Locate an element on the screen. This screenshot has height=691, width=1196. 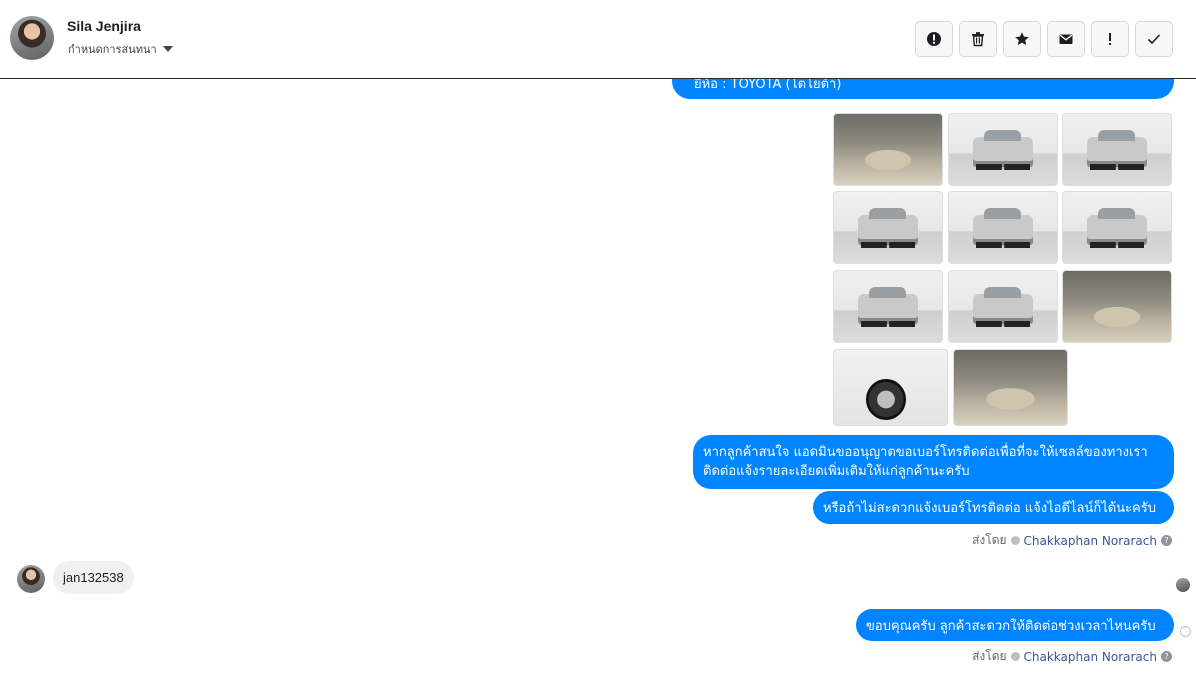
delivered-icon is located at coordinates (1185, 631).